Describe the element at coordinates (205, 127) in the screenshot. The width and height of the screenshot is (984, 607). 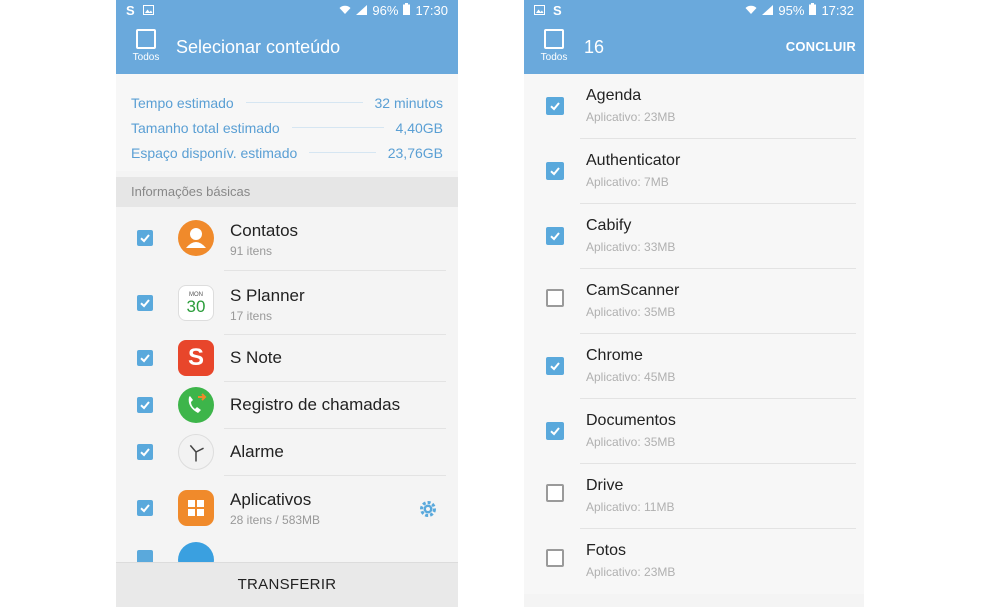
I see `summary-label: Tamanho total estimado` at that location.